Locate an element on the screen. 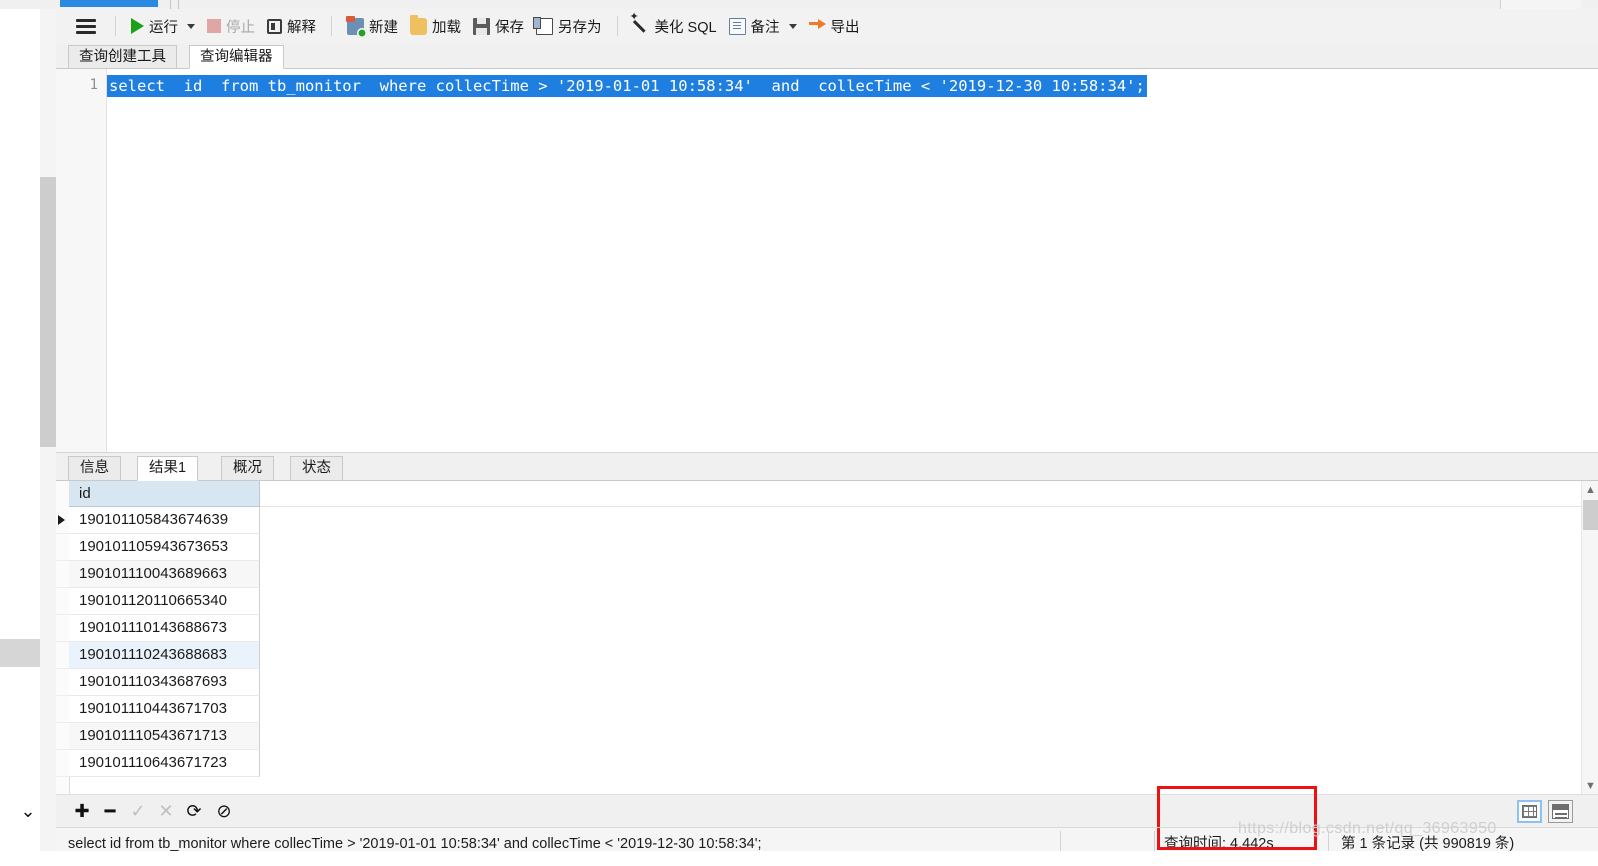 The height and width of the screenshot is (866, 1598). hamburger-icon is located at coordinates (86, 26).